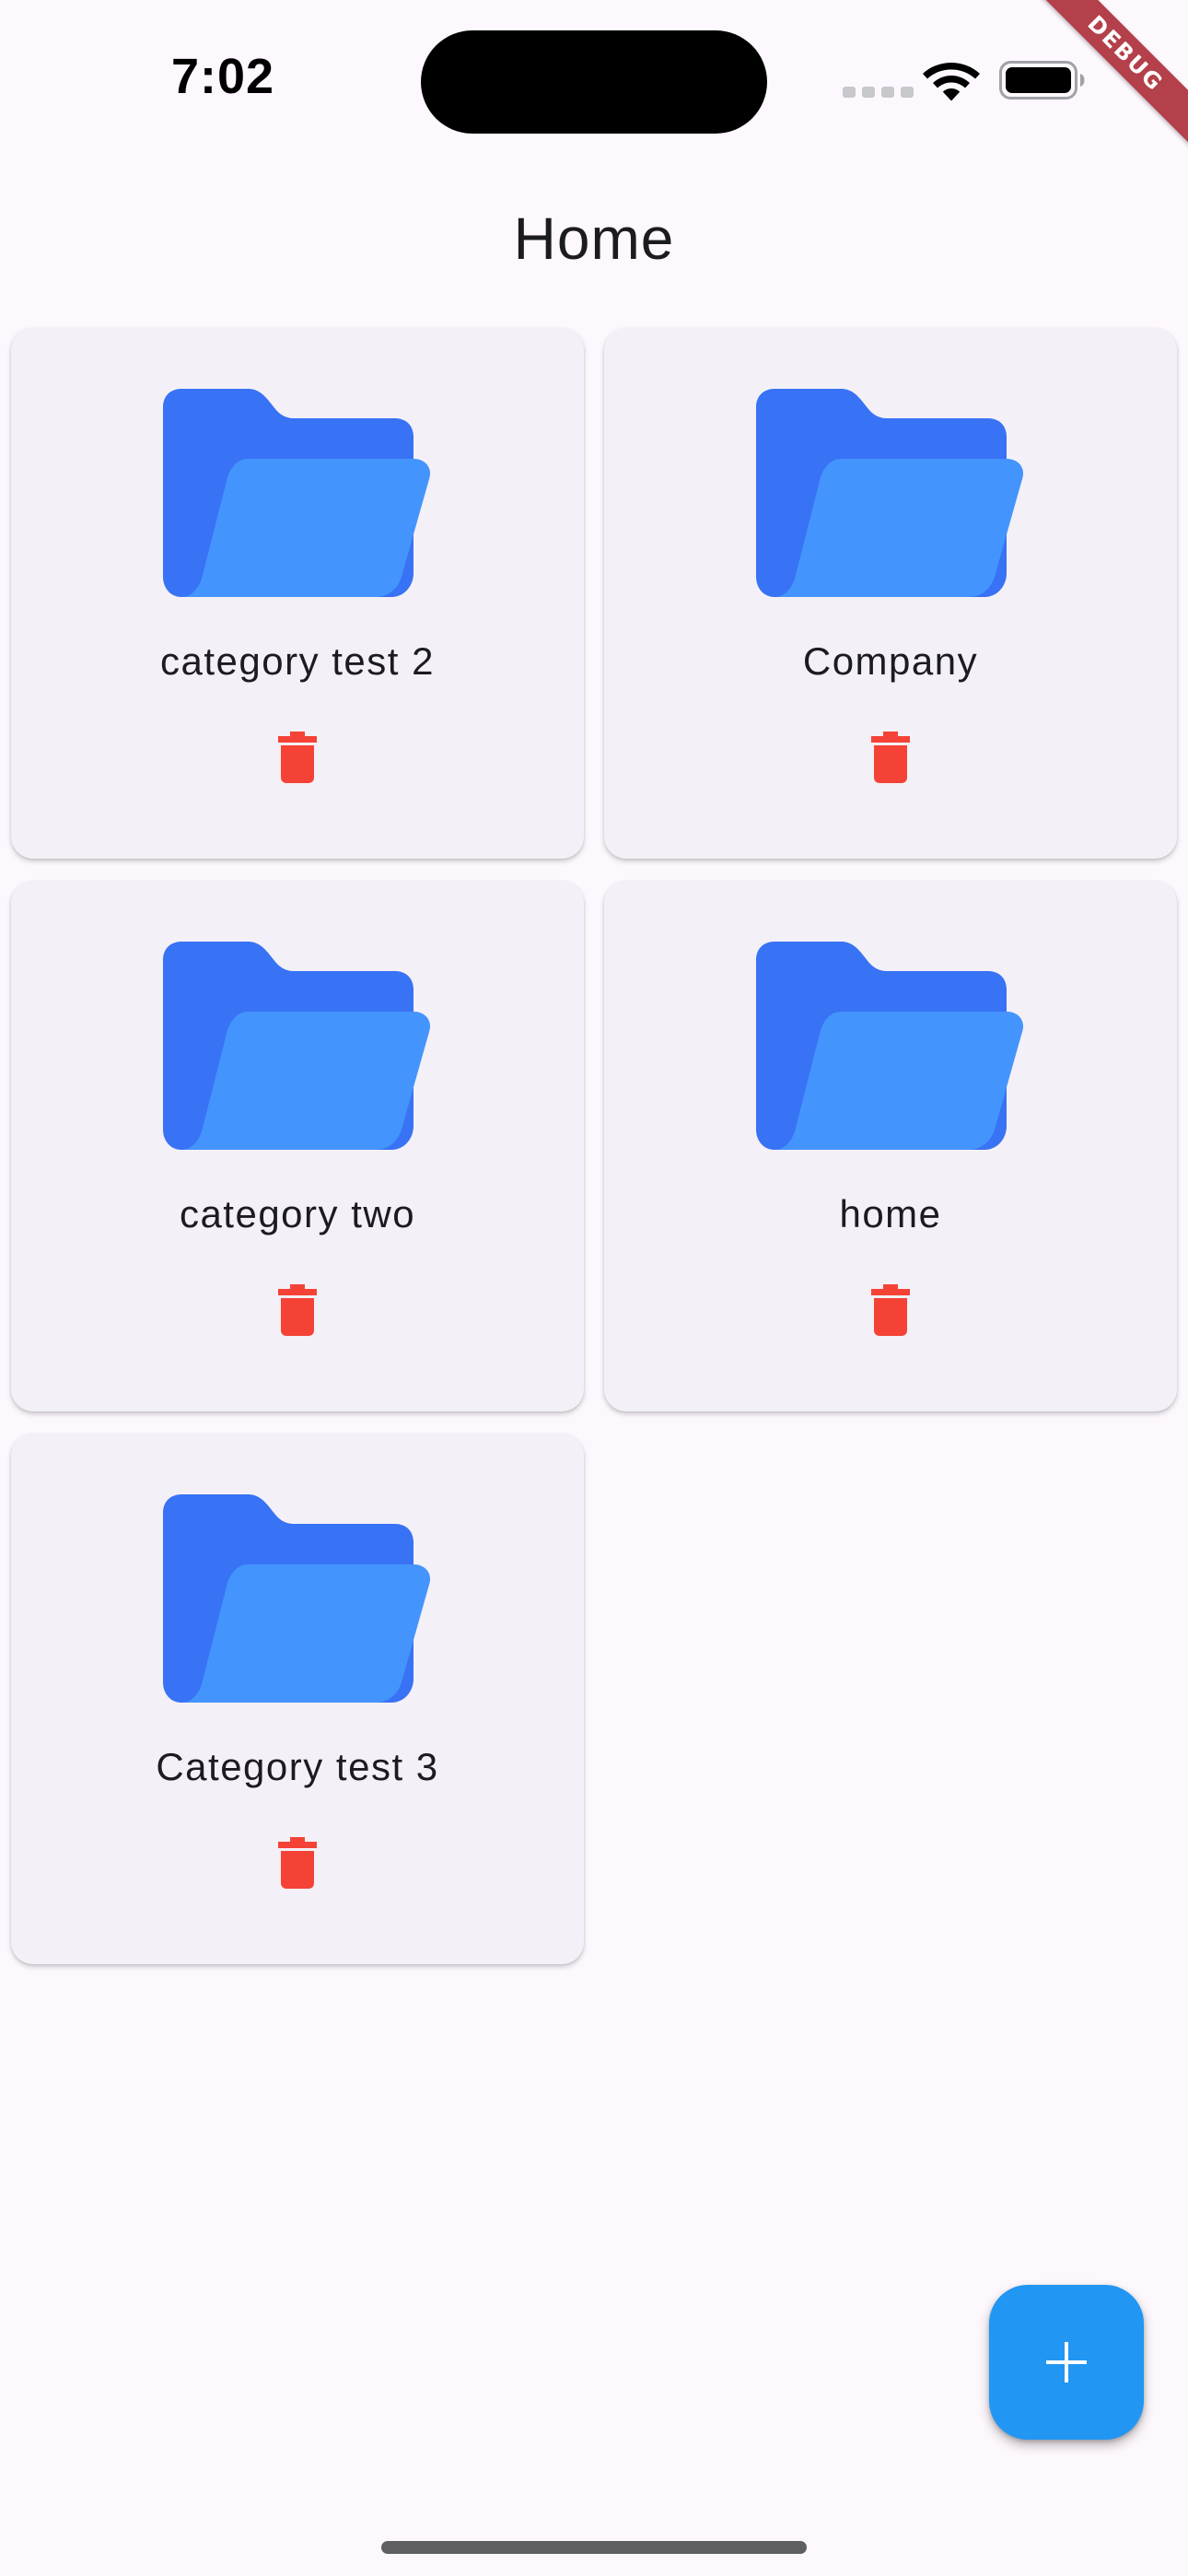 The height and width of the screenshot is (2576, 1188). What do you see at coordinates (878, 92) in the screenshot?
I see `cellular-signal-icon` at bounding box center [878, 92].